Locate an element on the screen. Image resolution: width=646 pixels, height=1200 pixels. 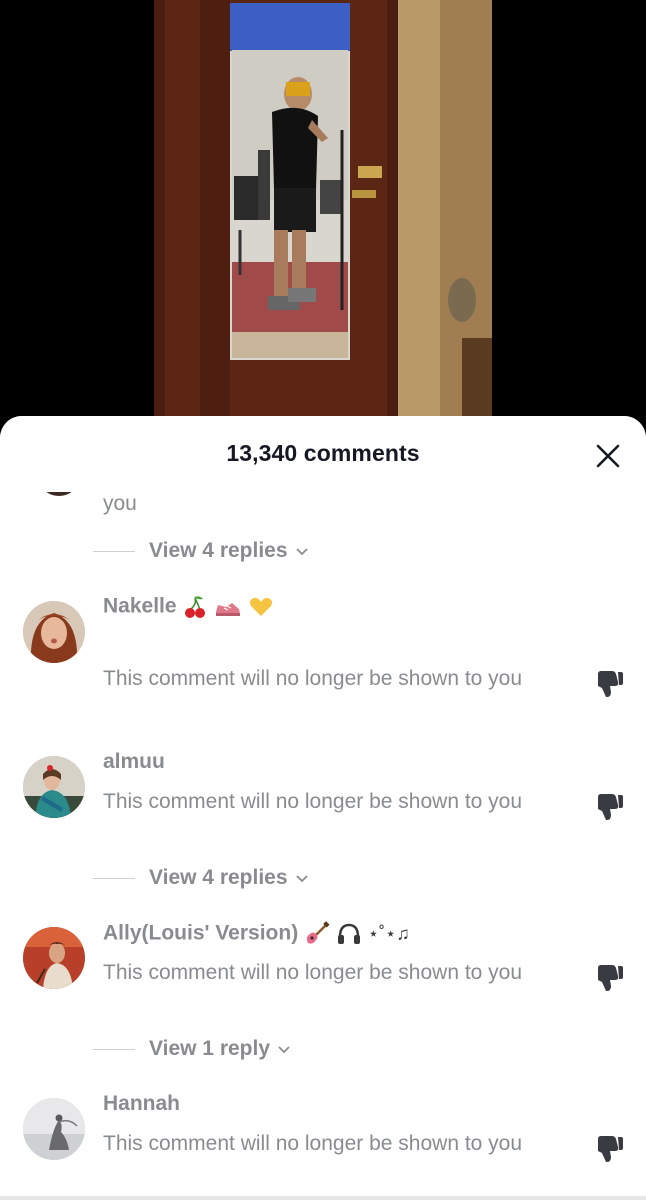
headphones-emoji is located at coordinates (348, 933).